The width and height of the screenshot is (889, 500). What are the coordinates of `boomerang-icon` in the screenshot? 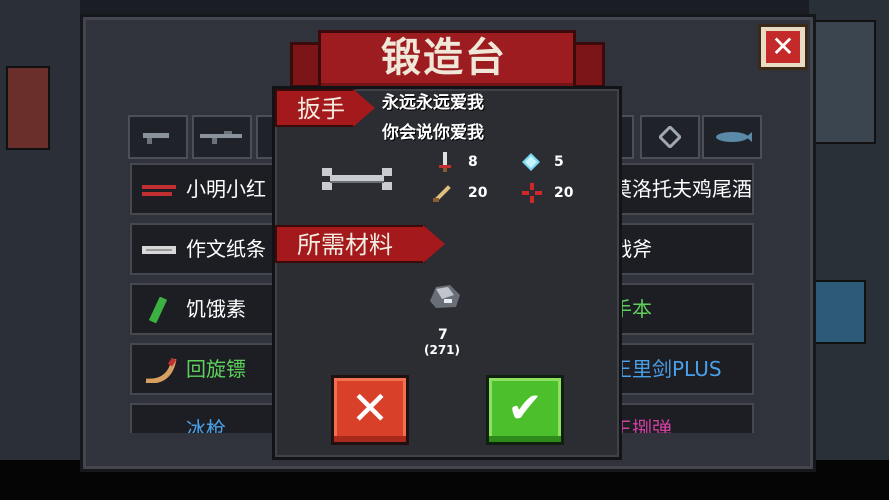 It's located at (161, 370).